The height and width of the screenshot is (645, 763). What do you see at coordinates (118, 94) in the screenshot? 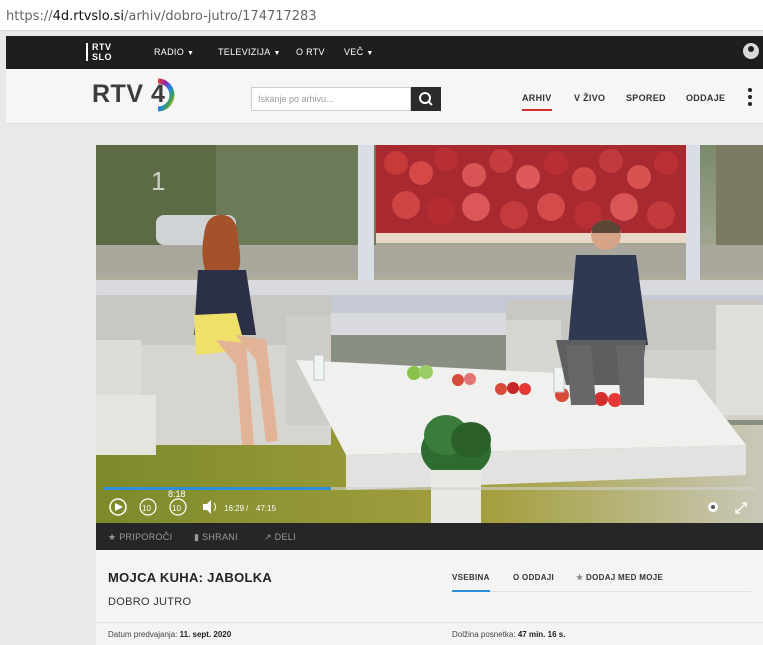
I see `brand-text: RTV` at bounding box center [118, 94].